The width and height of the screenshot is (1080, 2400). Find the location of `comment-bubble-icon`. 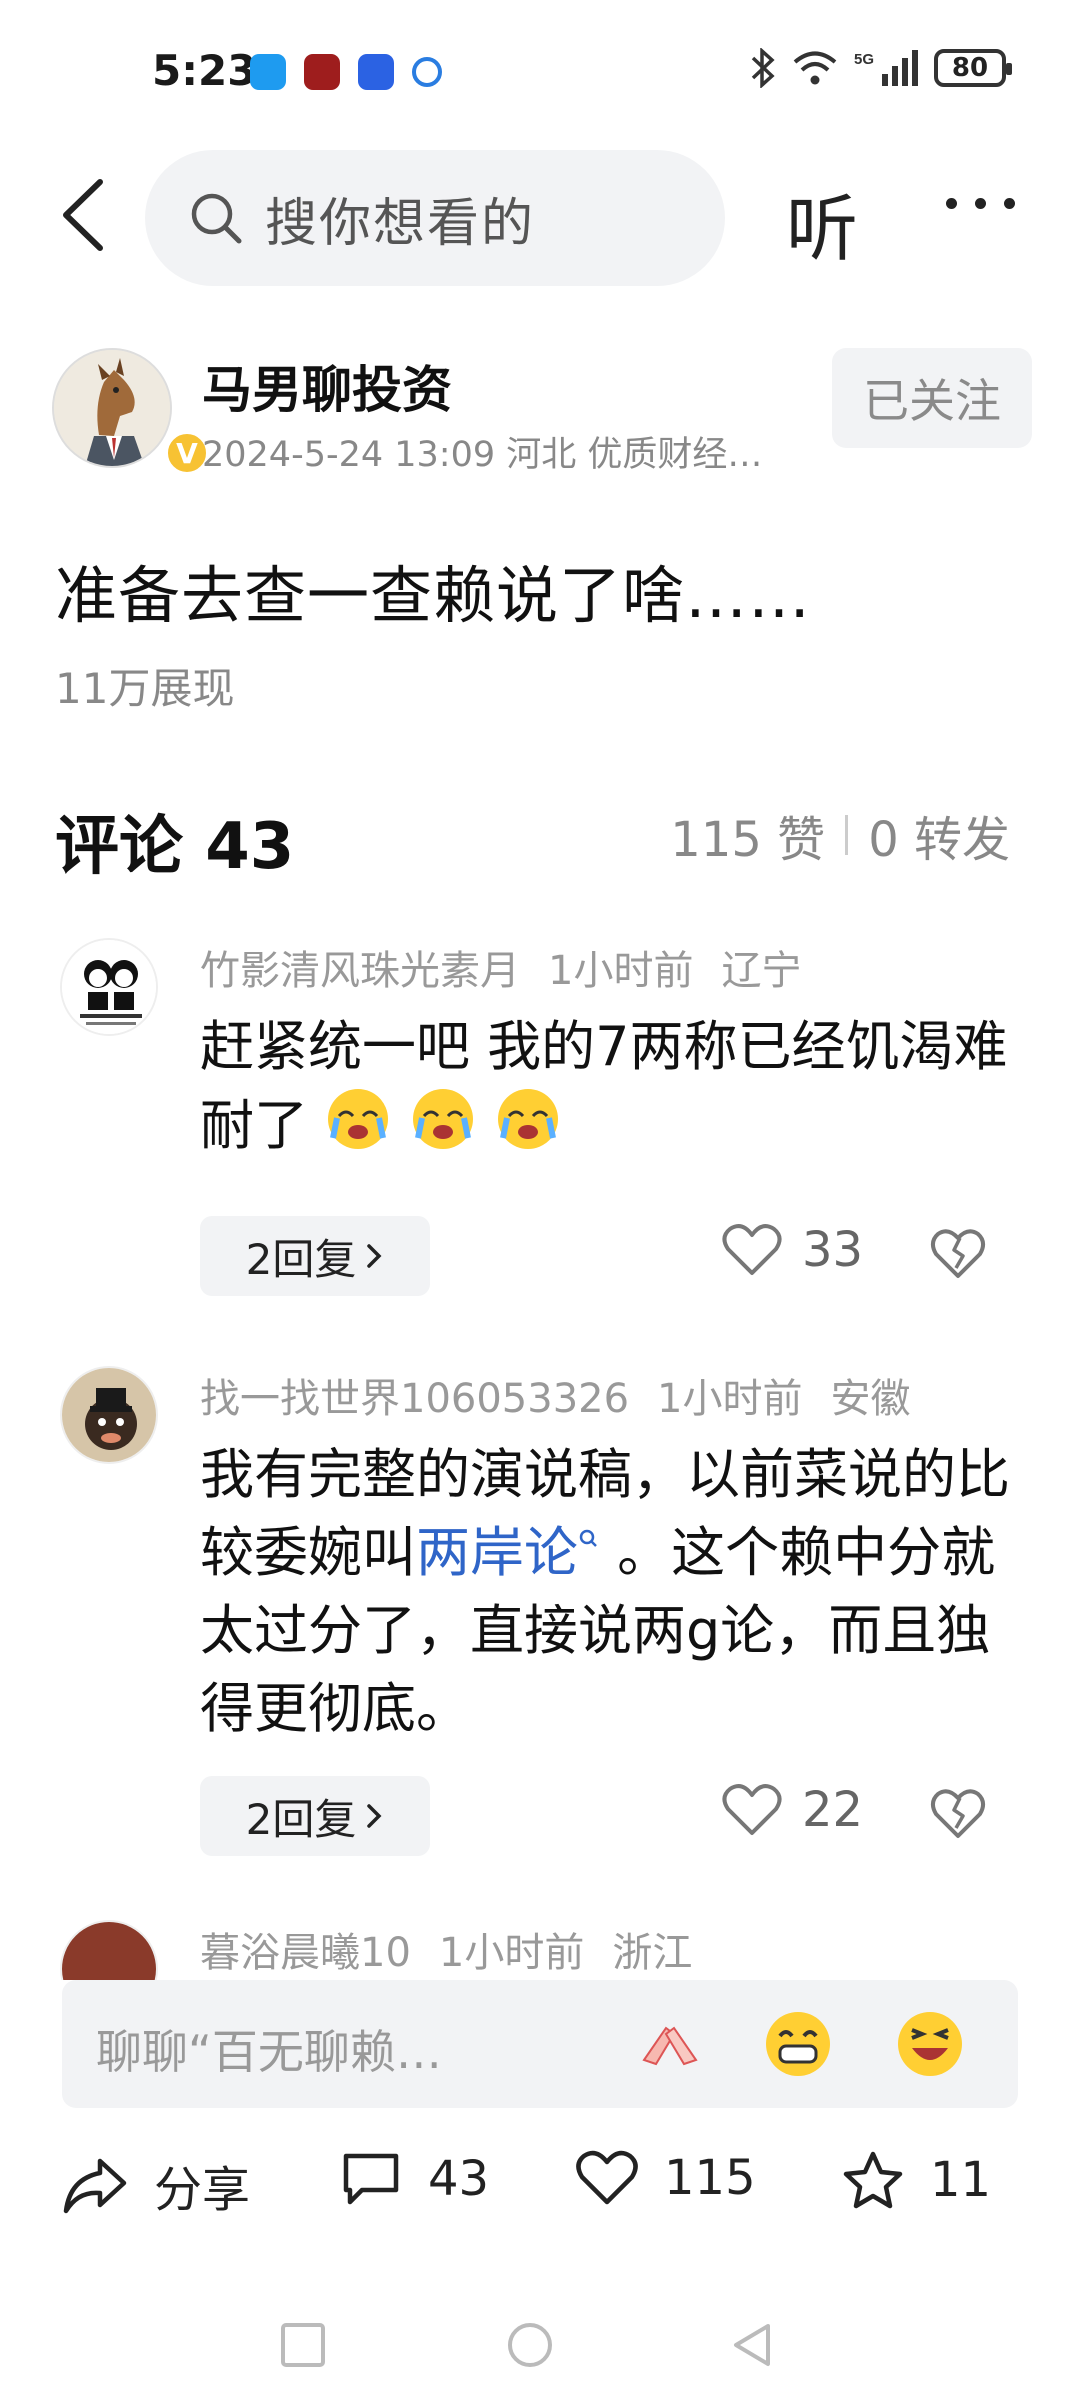

comment-bubble-icon is located at coordinates (371, 2179).